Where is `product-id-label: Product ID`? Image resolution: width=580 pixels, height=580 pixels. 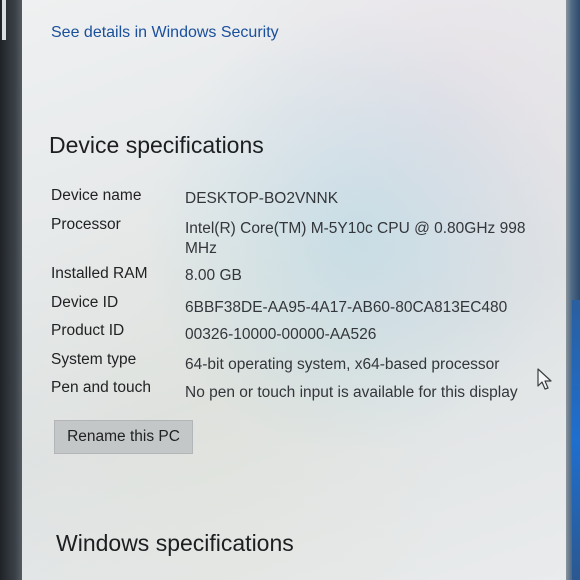
product-id-label: Product ID is located at coordinates (88, 330).